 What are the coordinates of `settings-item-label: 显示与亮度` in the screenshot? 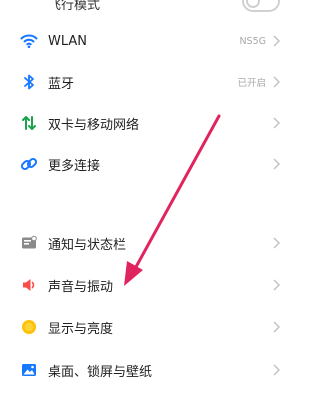 It's located at (81, 329).